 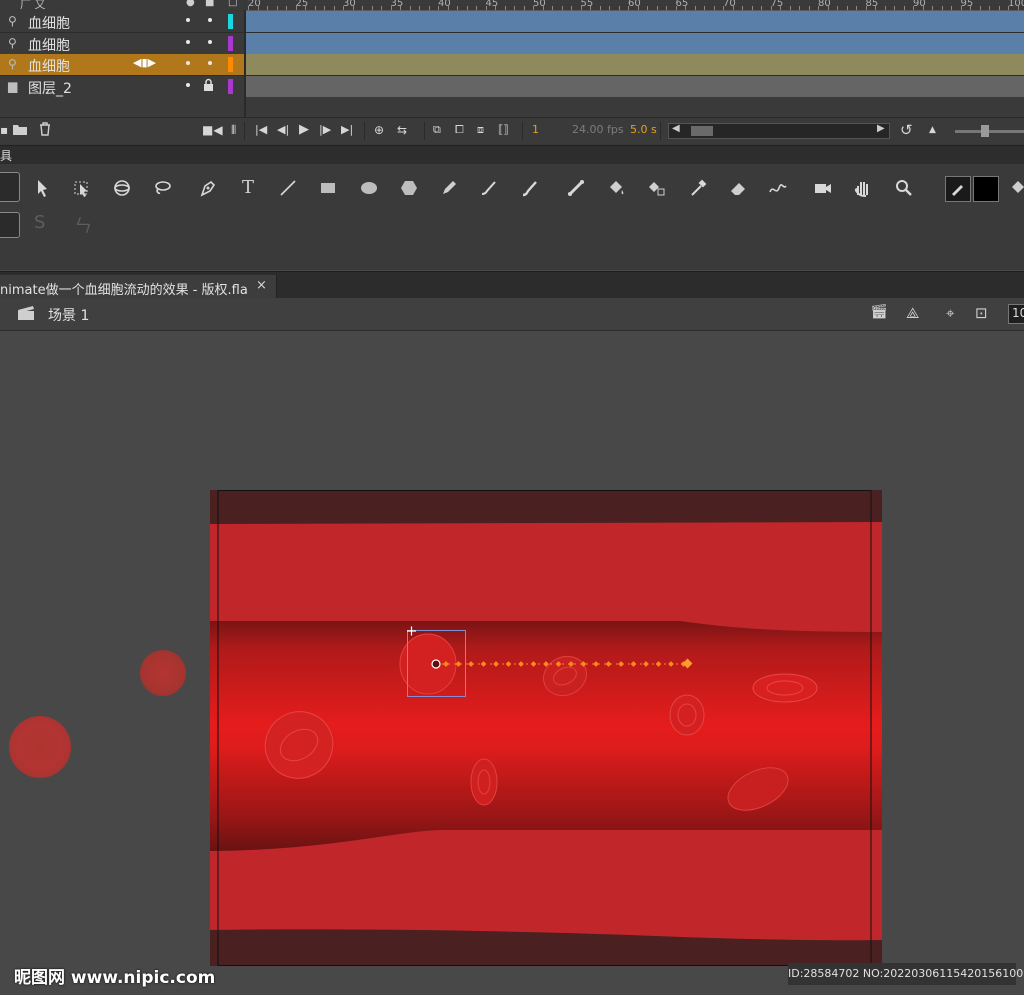 What do you see at coordinates (912, 313) in the screenshot?
I see `edit-symbols-icon: ⟁` at bounding box center [912, 313].